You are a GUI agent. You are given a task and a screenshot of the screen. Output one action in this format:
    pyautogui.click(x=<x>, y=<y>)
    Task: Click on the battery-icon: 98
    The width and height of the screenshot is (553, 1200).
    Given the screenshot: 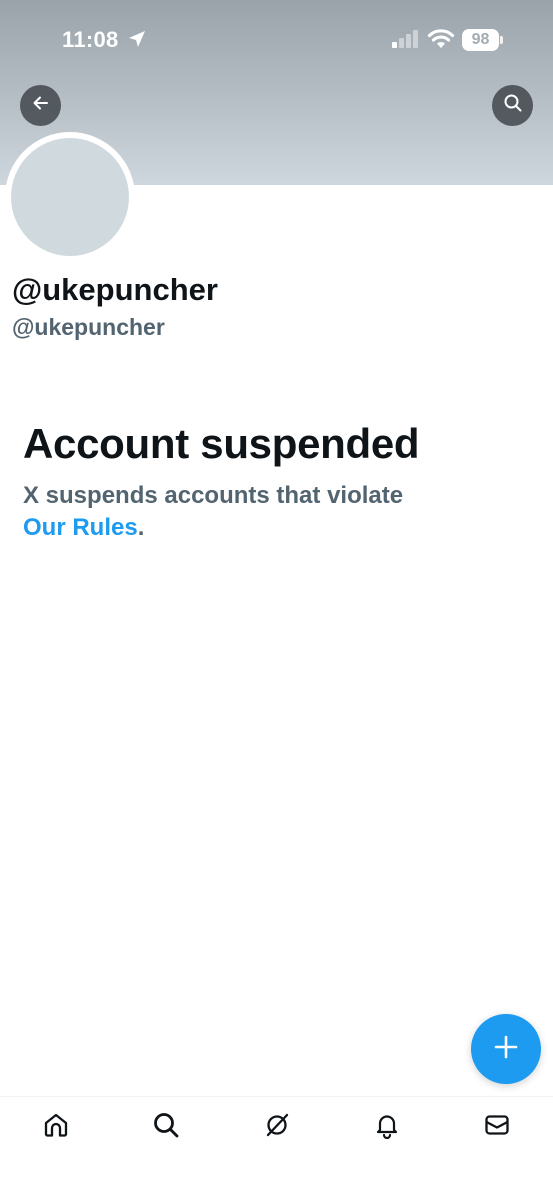 What is the action you would take?
    pyautogui.click(x=483, y=40)
    